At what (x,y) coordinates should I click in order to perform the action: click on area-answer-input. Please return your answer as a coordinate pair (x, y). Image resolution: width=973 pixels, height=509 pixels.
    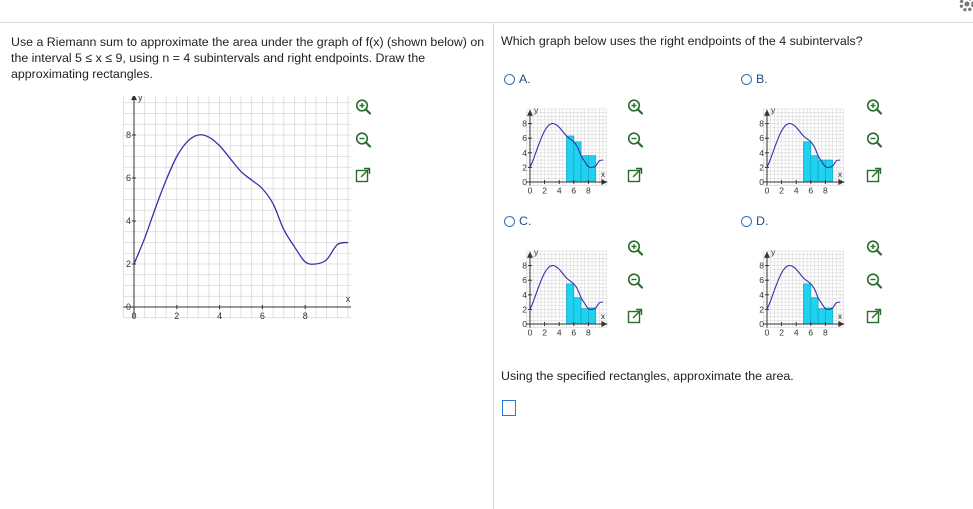
    Looking at the image, I should click on (509, 408).